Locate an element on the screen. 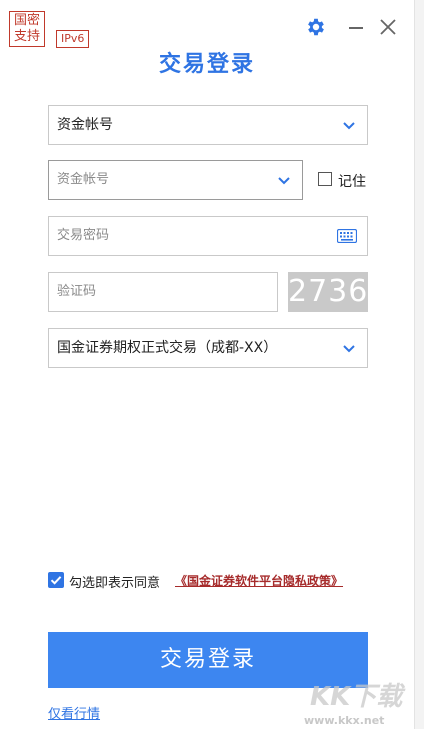 This screenshot has width=424, height=729. account-type-value: 资金帐号 is located at coordinates (85, 125).